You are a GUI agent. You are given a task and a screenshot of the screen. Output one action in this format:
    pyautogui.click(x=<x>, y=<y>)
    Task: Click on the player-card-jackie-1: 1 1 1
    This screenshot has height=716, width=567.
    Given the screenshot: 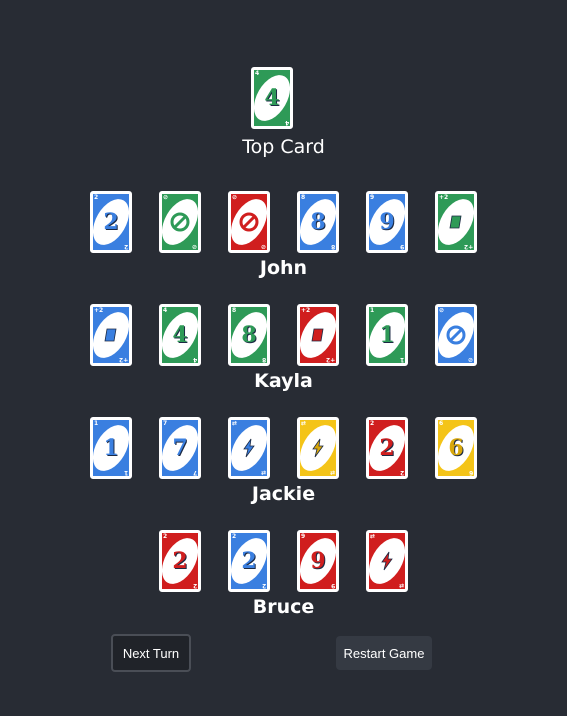 What is the action you would take?
    pyautogui.click(x=111, y=448)
    